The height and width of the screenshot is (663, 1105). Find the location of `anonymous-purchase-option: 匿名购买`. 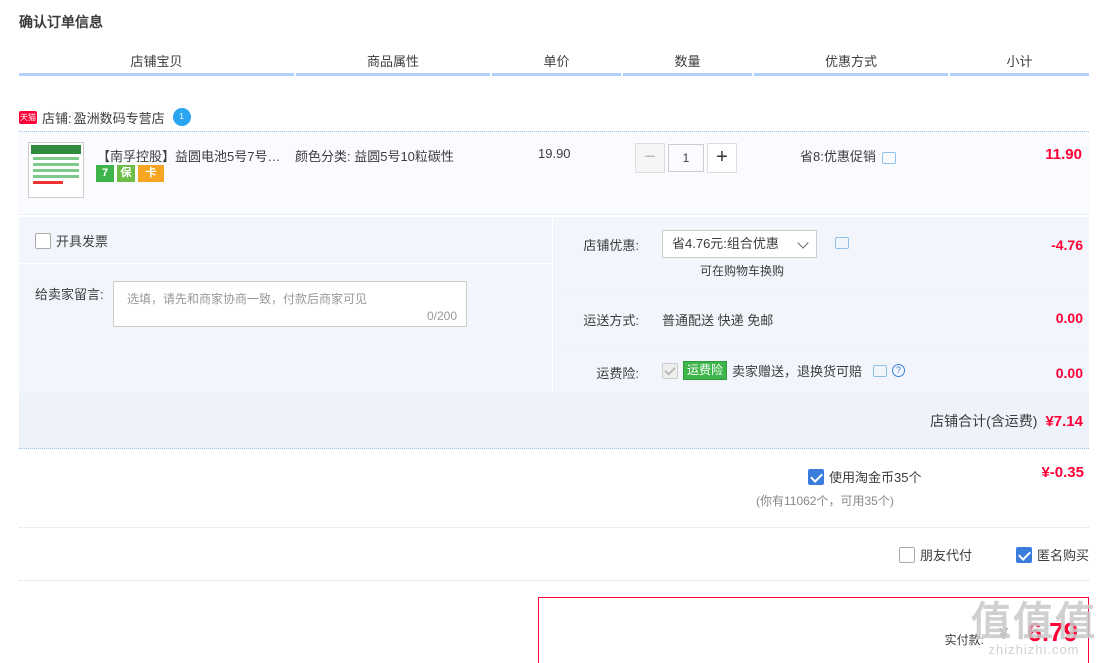

anonymous-purchase-option: 匿名购买 is located at coordinates (1052, 554).